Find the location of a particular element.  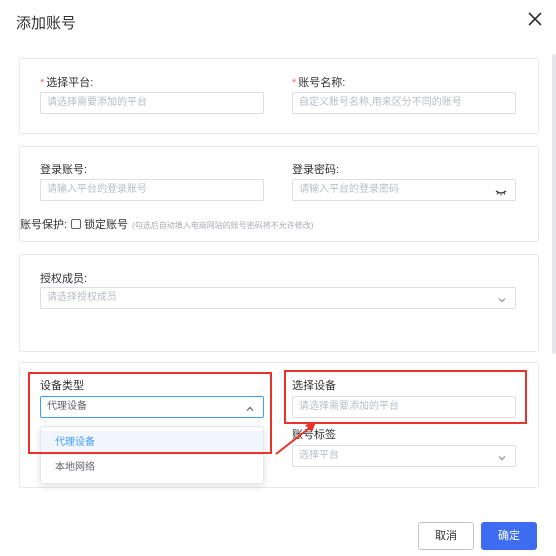

confirm-button: 确定 is located at coordinates (509, 536).